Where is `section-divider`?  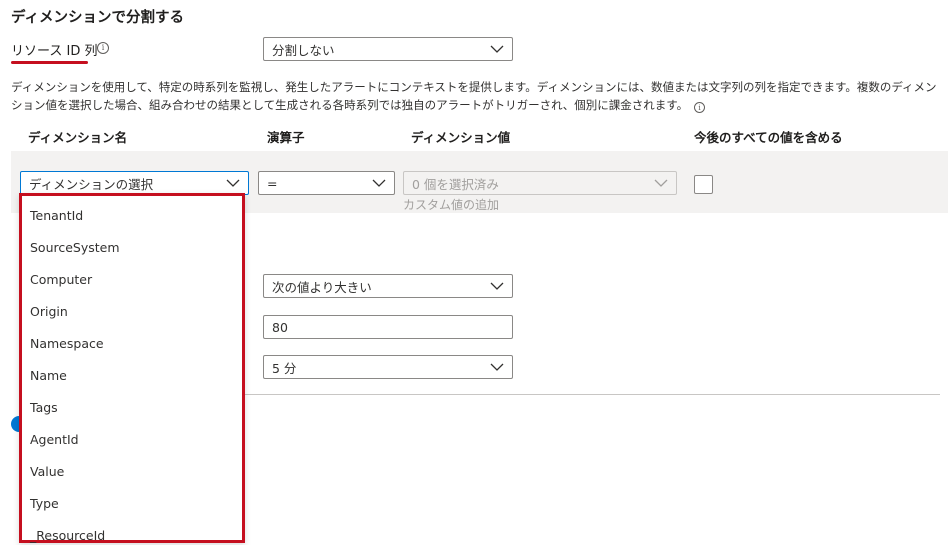 section-divider is located at coordinates (592, 394).